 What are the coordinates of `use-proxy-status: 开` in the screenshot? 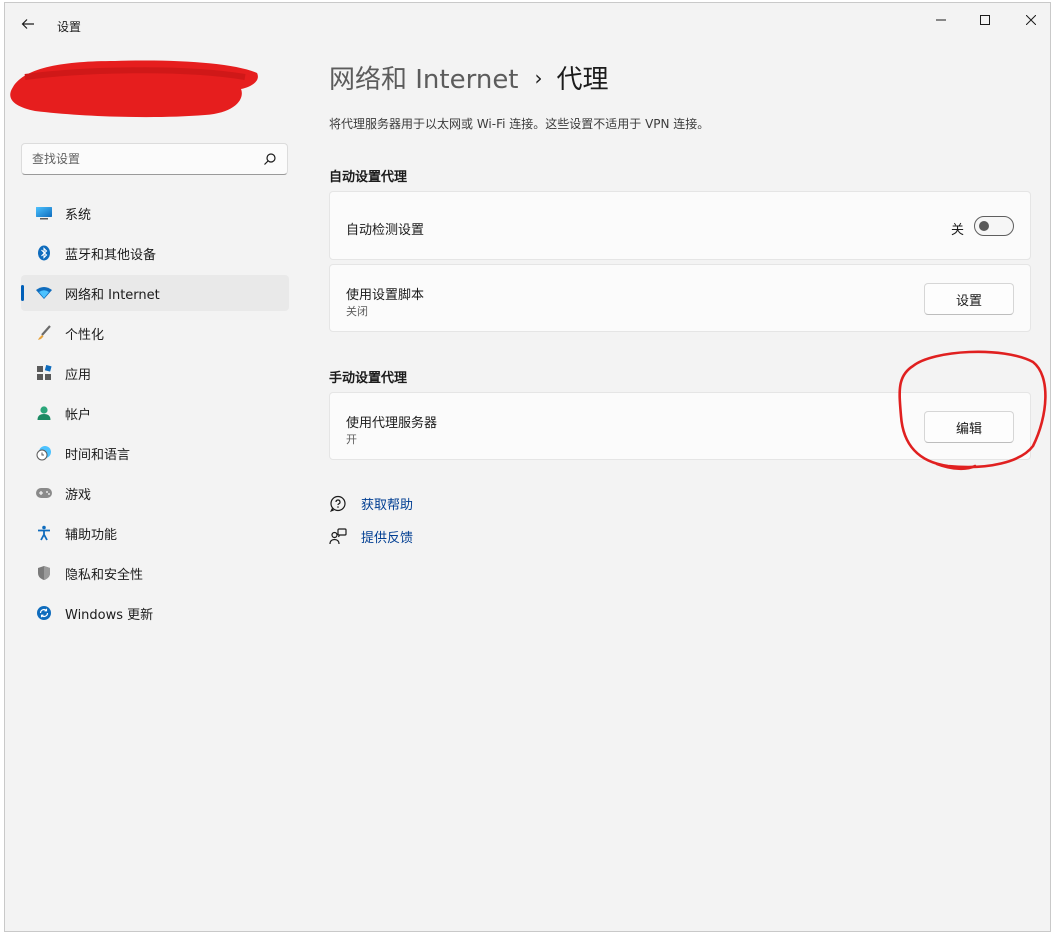 It's located at (351, 439).